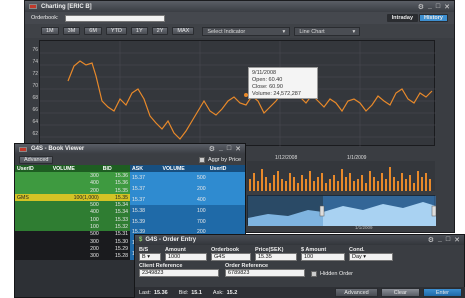 Image resolution: width=465 pixels, height=298 pixels. What do you see at coordinates (35, 98) in the screenshot?
I see `y-tick: 68` at bounding box center [35, 98].